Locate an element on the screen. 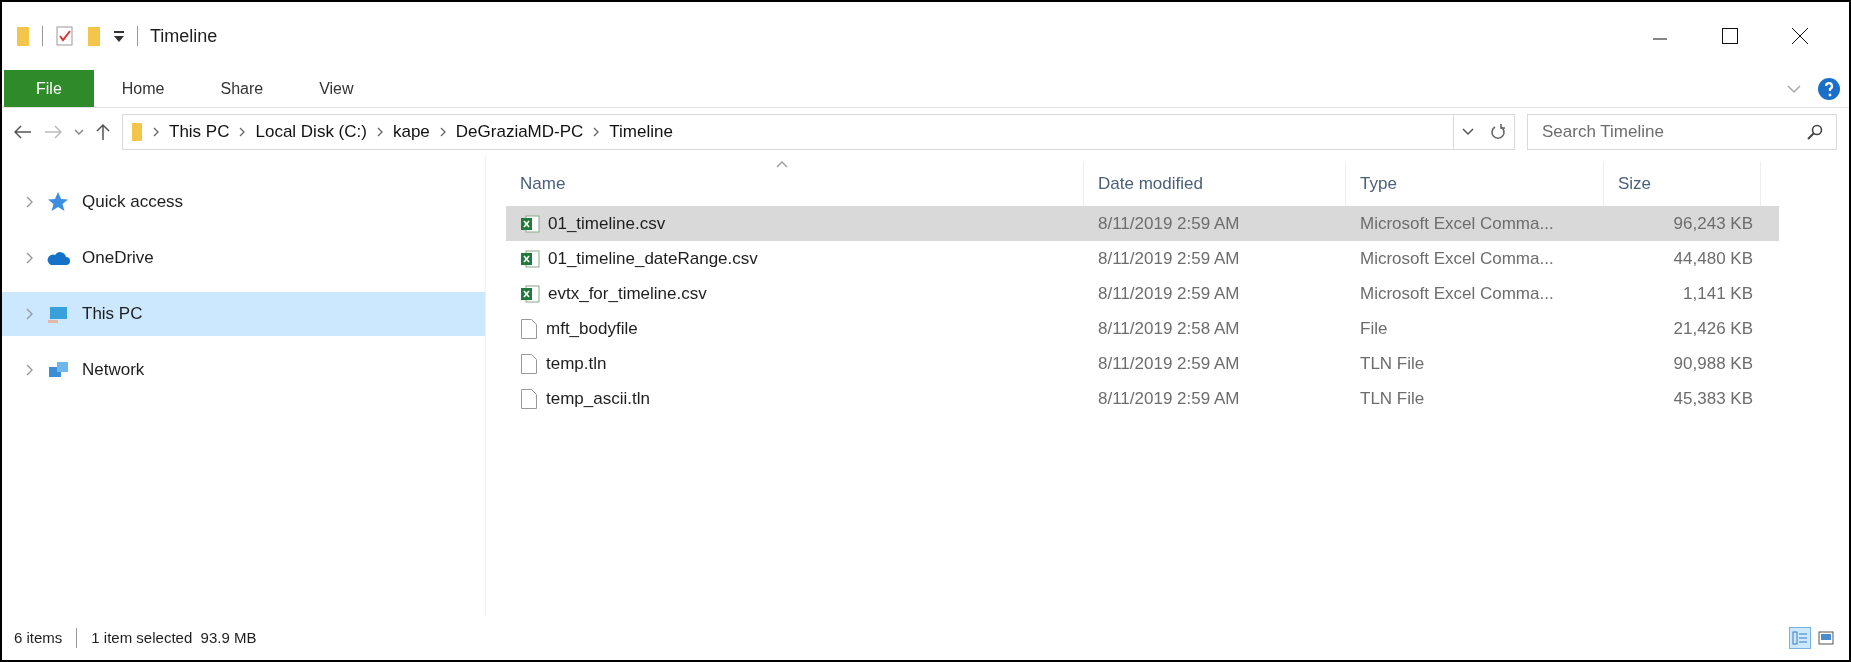  sidebar-item: This PC is located at coordinates (243, 314).